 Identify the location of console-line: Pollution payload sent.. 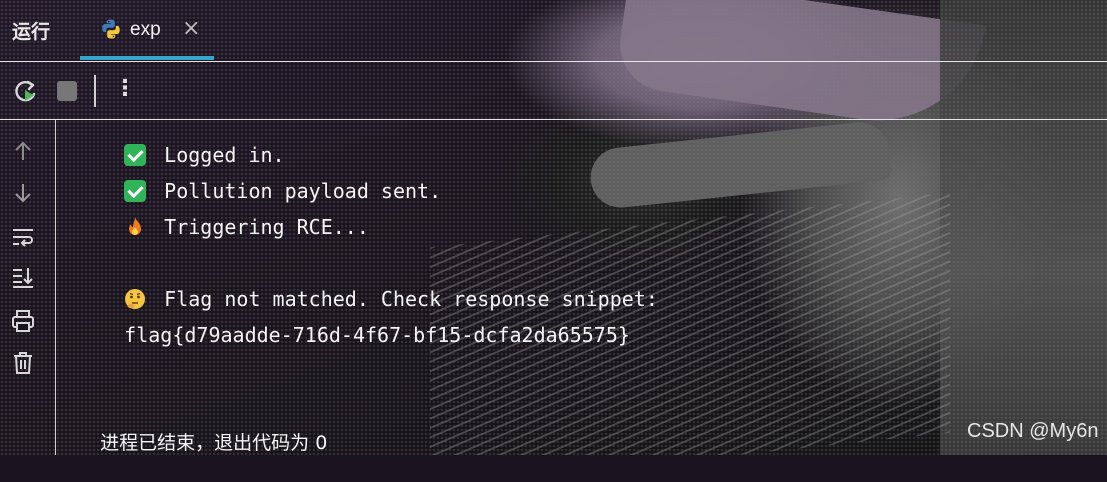
(258, 177).